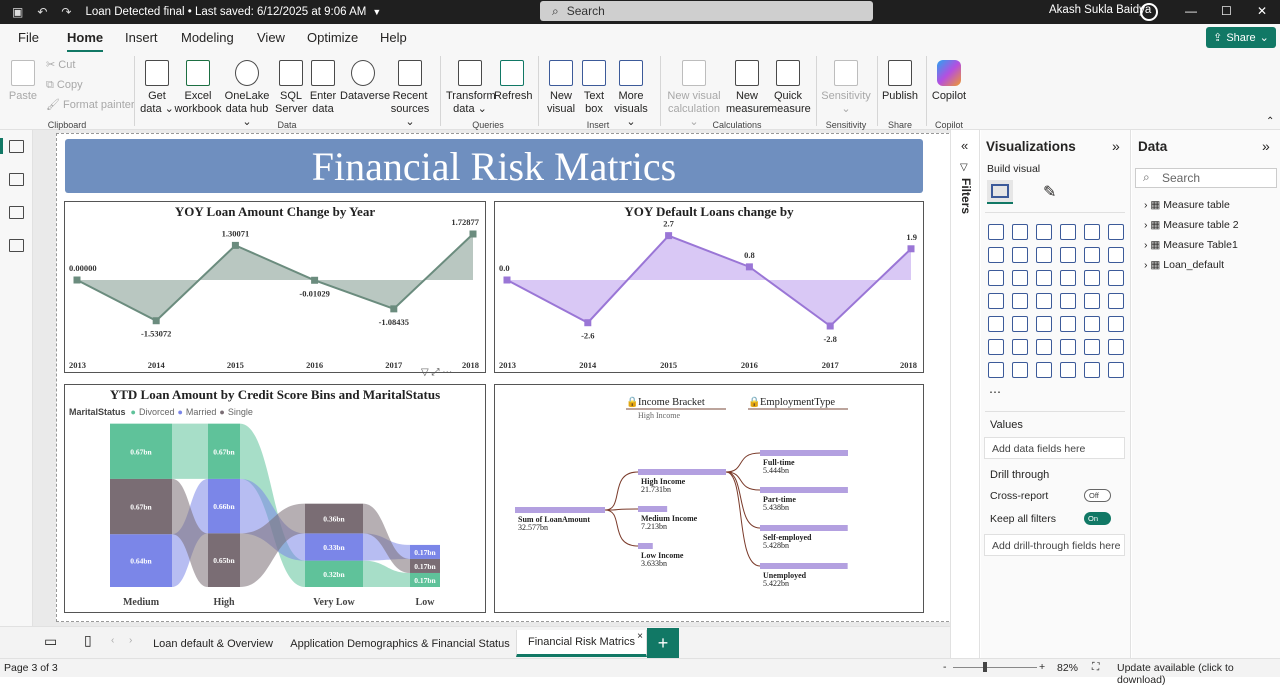 Image resolution: width=1280 pixels, height=686 pixels. What do you see at coordinates (561, 88) in the screenshot?
I see `new-visual-button: New visual` at bounding box center [561, 88].